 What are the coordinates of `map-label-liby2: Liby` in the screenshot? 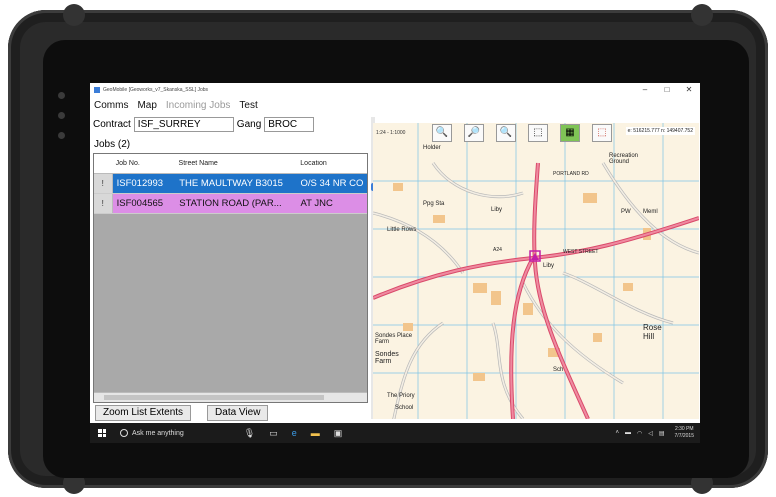 It's located at (549, 266).